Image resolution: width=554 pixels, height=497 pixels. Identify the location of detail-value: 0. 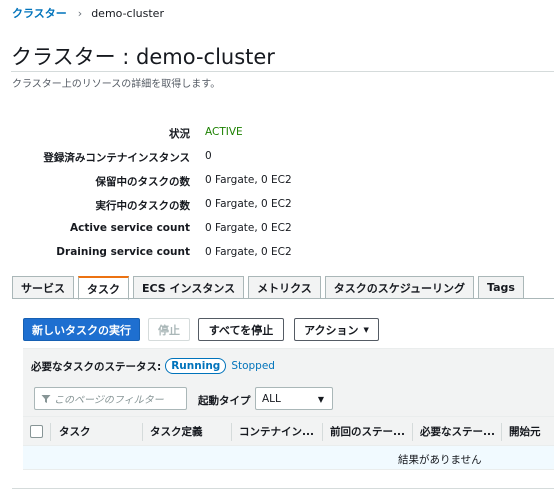
(208, 156).